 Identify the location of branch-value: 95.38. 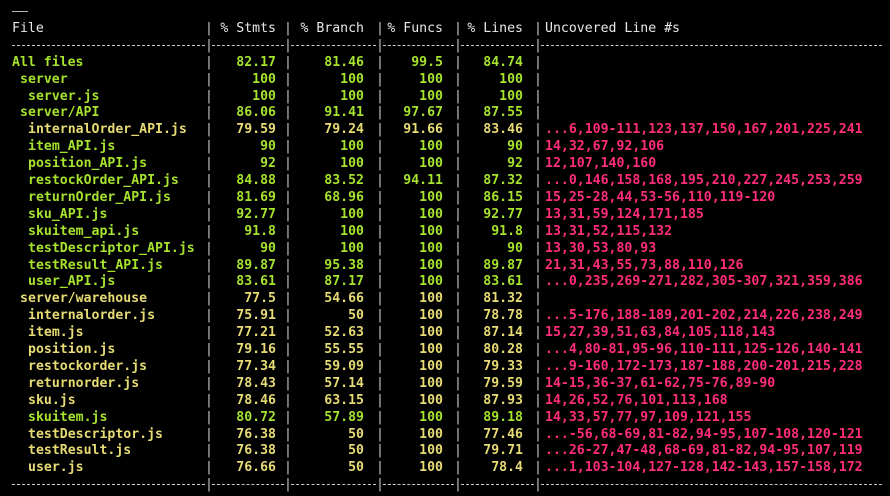
(344, 265).